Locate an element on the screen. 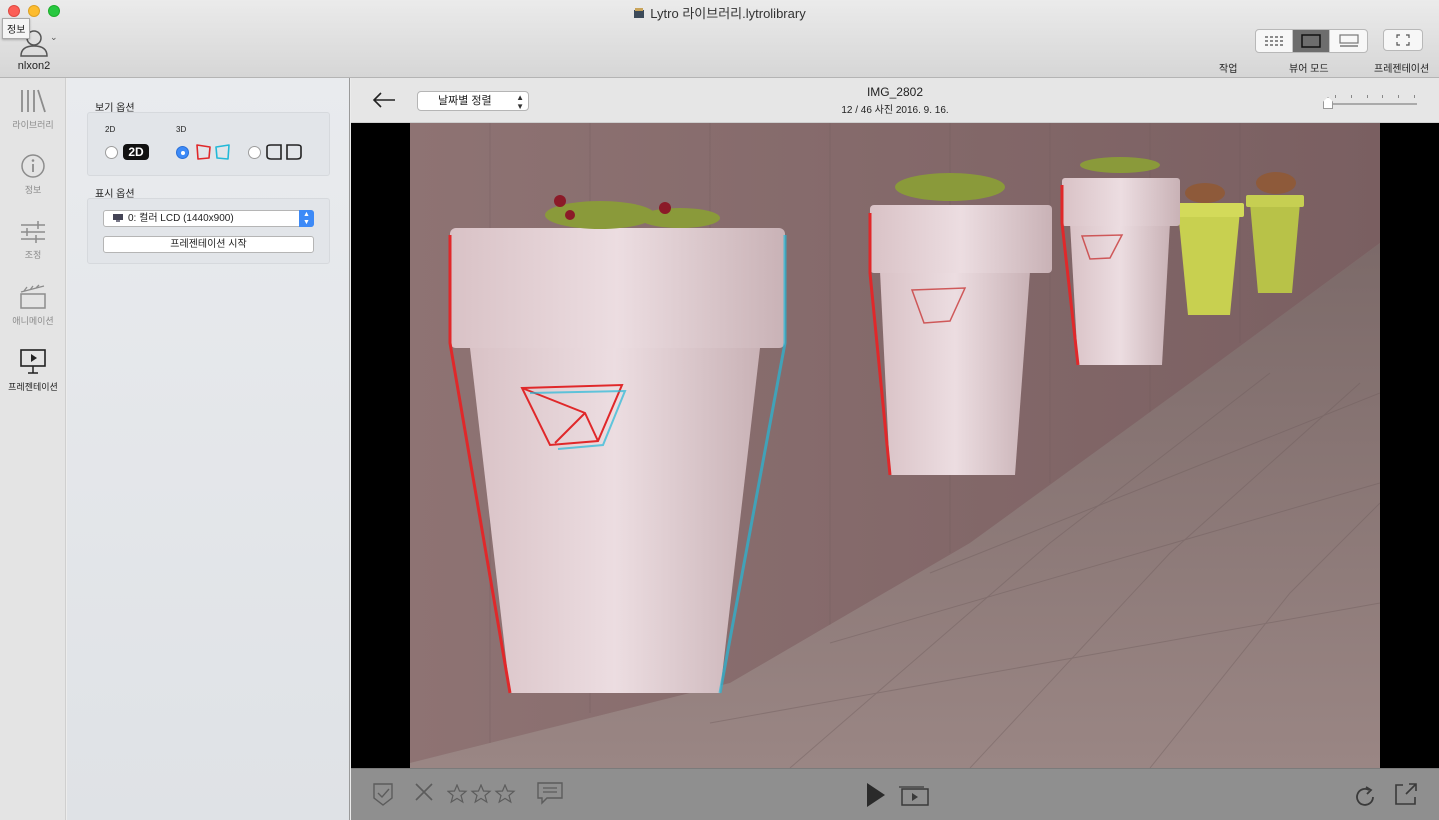 This screenshot has width=1439, height=820. reject-icon is located at coordinates (424, 792).